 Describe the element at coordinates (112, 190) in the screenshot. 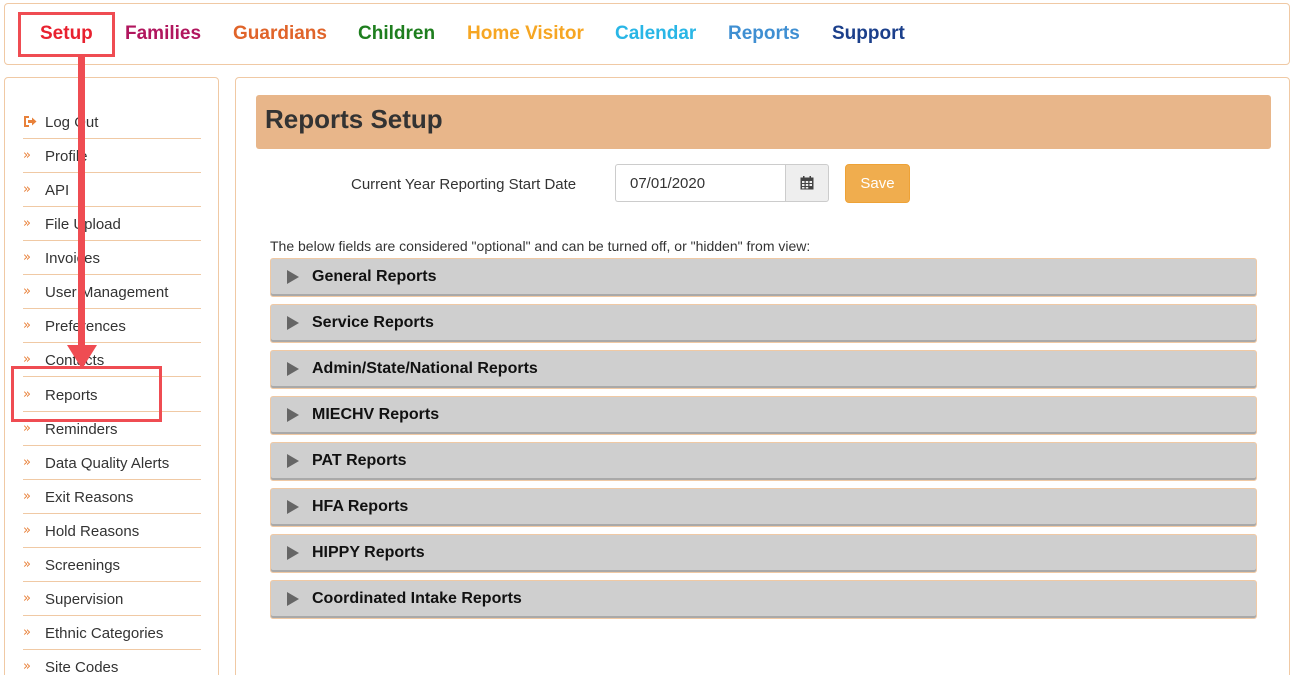

I see `sidebar-item-api: » API` at that location.